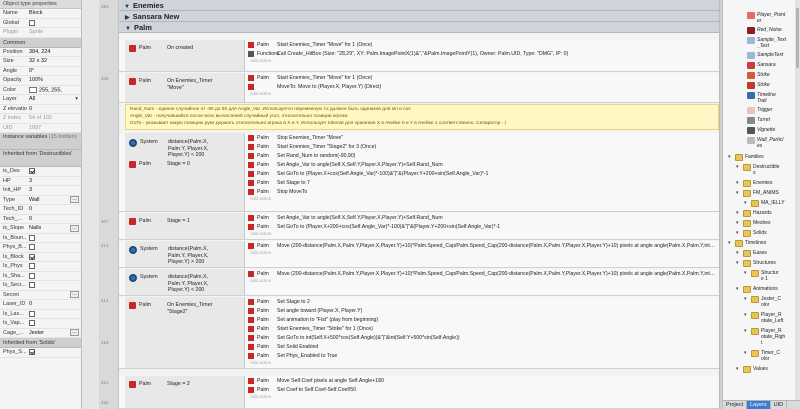 Image resolution: width=800 pixels, height=409 pixels. Describe the element at coordinates (54, 61) in the screenshot. I see `property-value: 32 x 32` at that location.